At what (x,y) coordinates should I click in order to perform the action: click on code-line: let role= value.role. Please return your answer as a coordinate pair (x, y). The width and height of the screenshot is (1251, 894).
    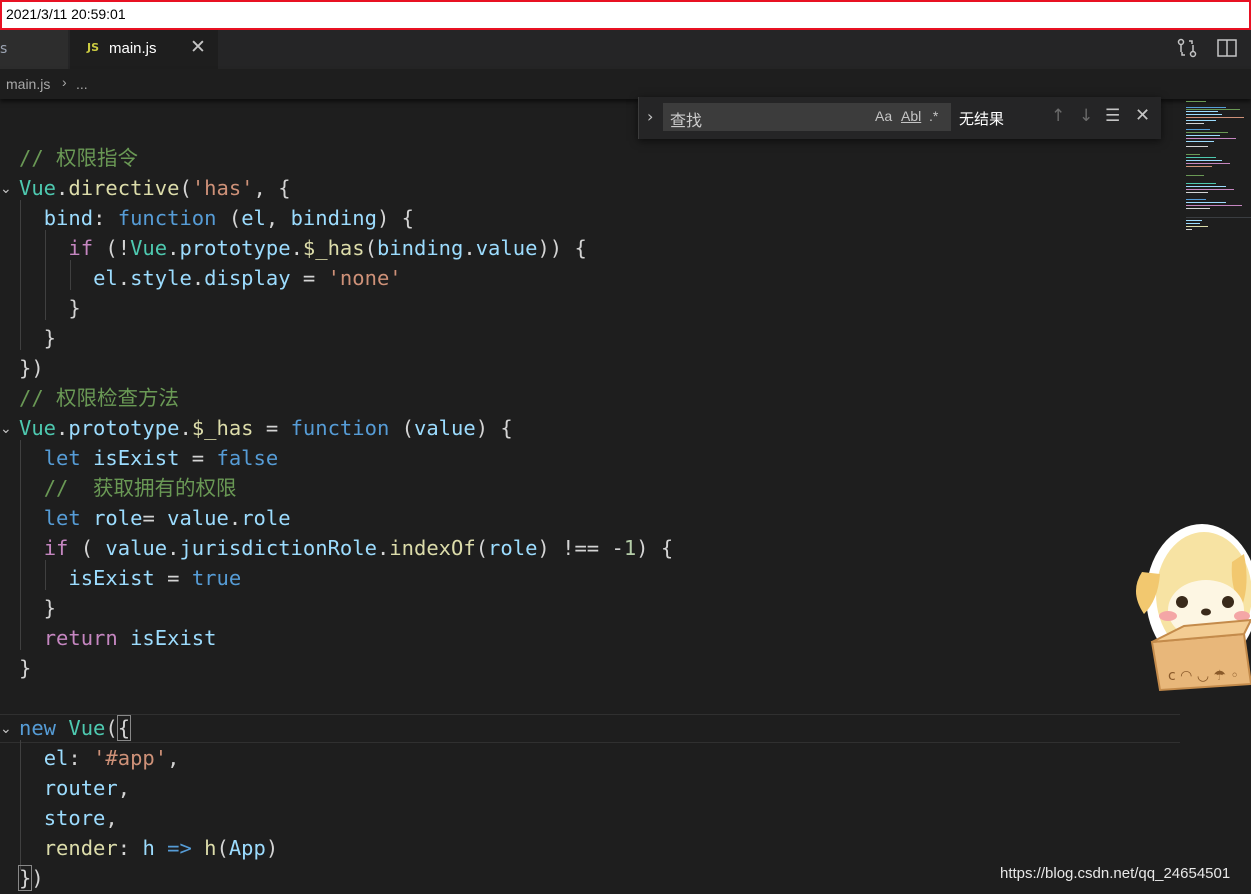
    Looking at the image, I should click on (167, 518).